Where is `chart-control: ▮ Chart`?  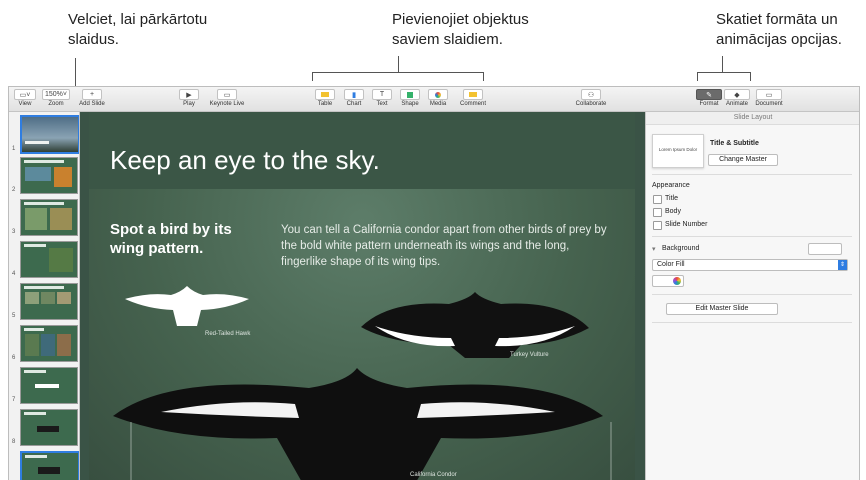 chart-control: ▮ Chart is located at coordinates (354, 98).